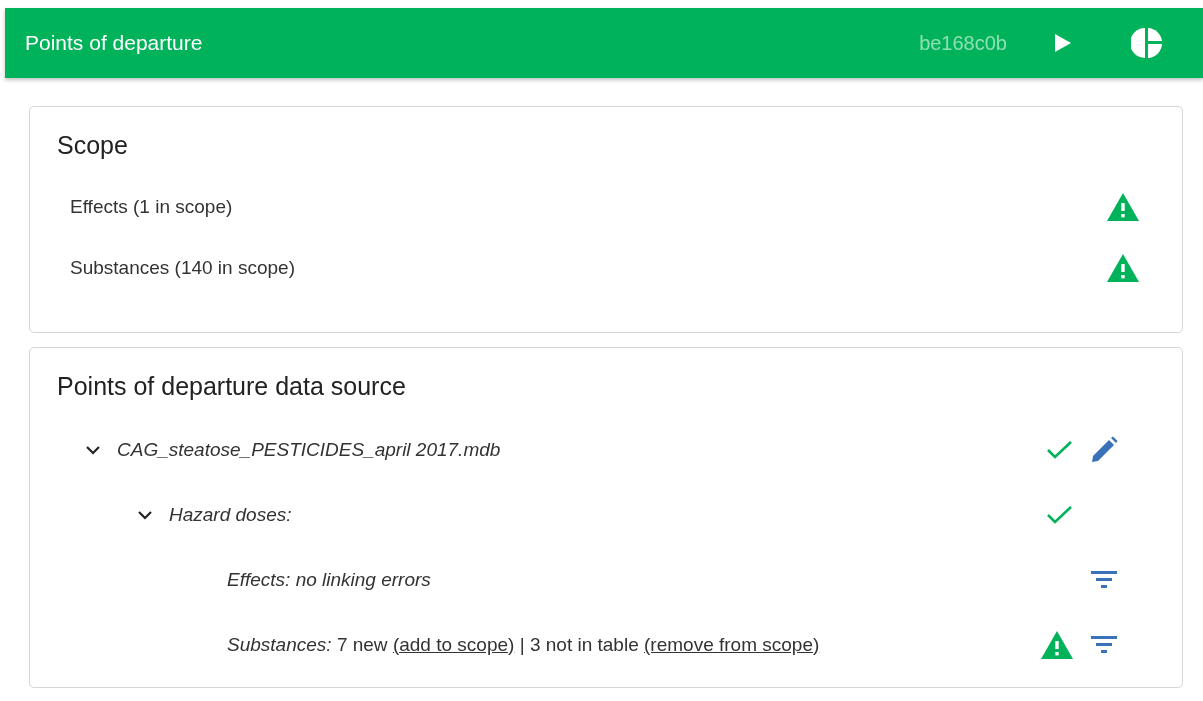  I want to click on file-name: CAG_steatose_PESTICIDES_april 2017.mdb, so click(309, 449).